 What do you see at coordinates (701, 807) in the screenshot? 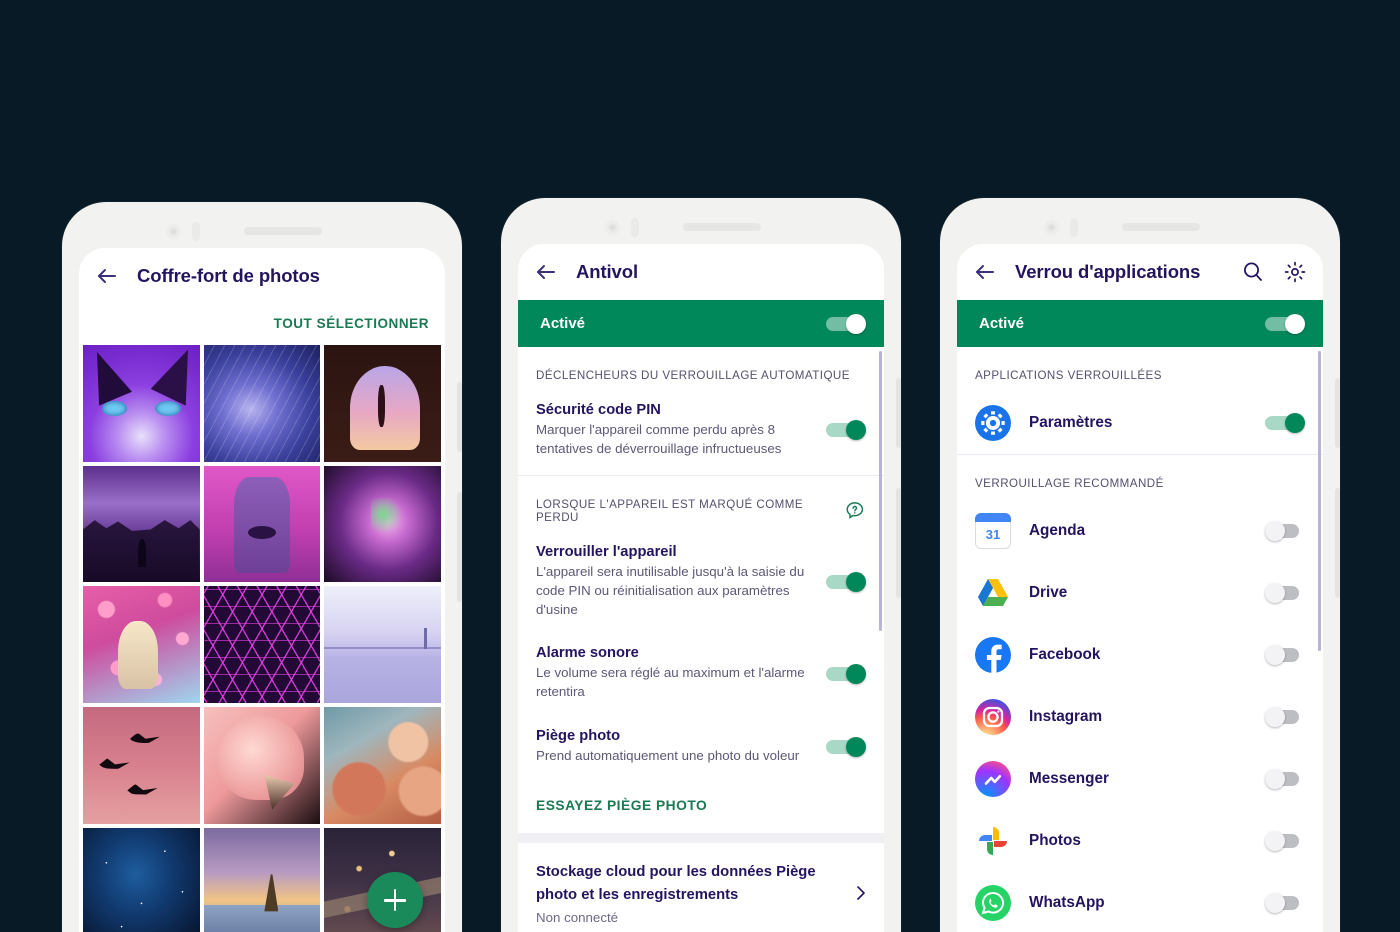
I see `try-photo-trap-link: ESSAYEZ PIÈGE PHOTO` at bounding box center [701, 807].